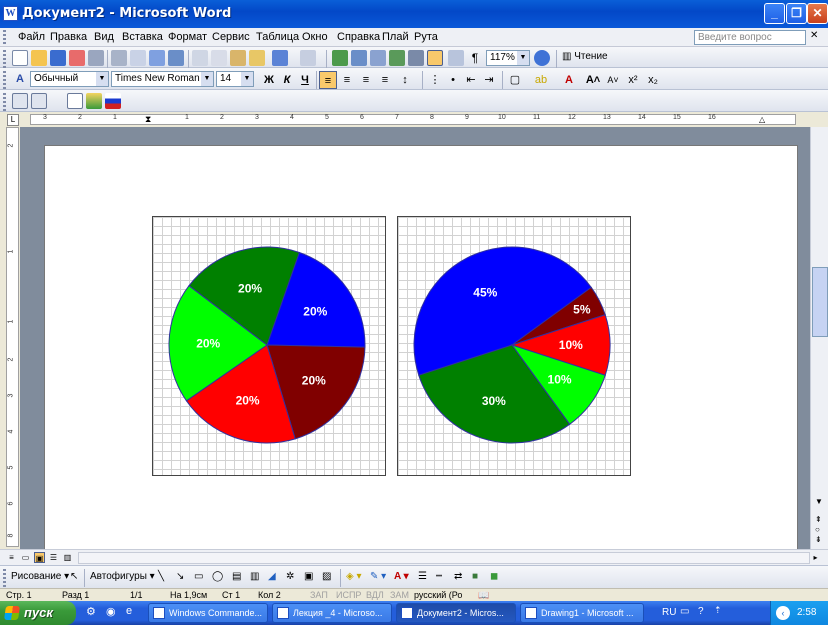  I want to click on print-layout-icon: ▣, so click(39, 557).